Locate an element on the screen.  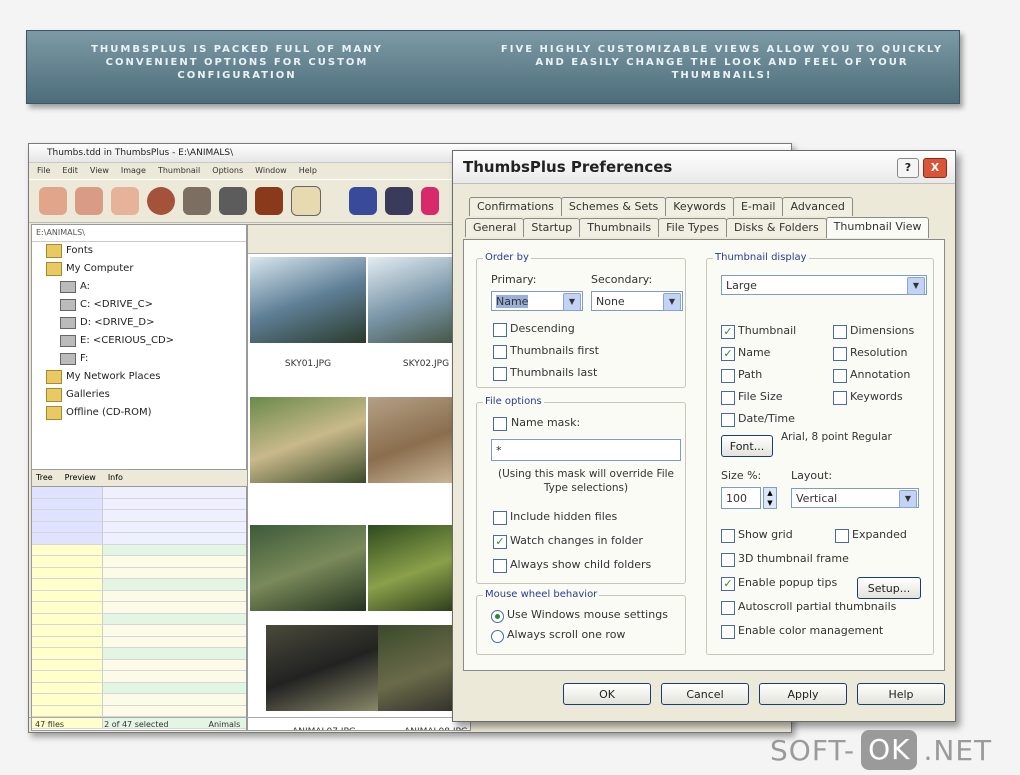
show-resolution-checkbox is located at coordinates (840, 354).